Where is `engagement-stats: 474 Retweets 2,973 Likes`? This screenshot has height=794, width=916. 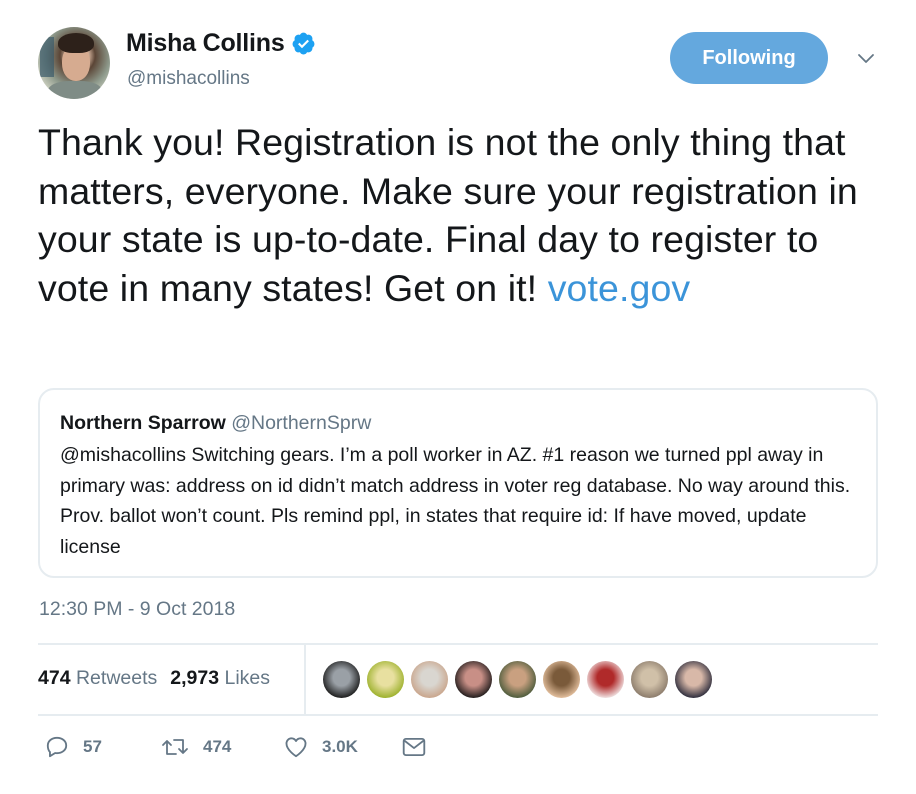
engagement-stats: 474 Retweets 2,973 Likes is located at coordinates (154, 678).